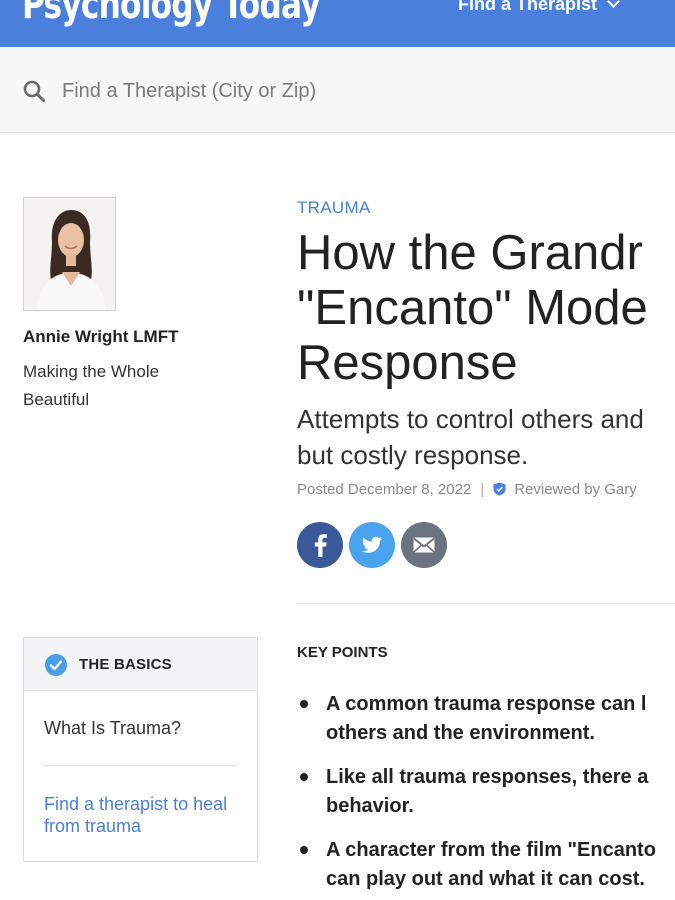 This screenshot has width=675, height=900. What do you see at coordinates (491, 850) in the screenshot?
I see `key-point-line: A character from the film "Encanto` at bounding box center [491, 850].